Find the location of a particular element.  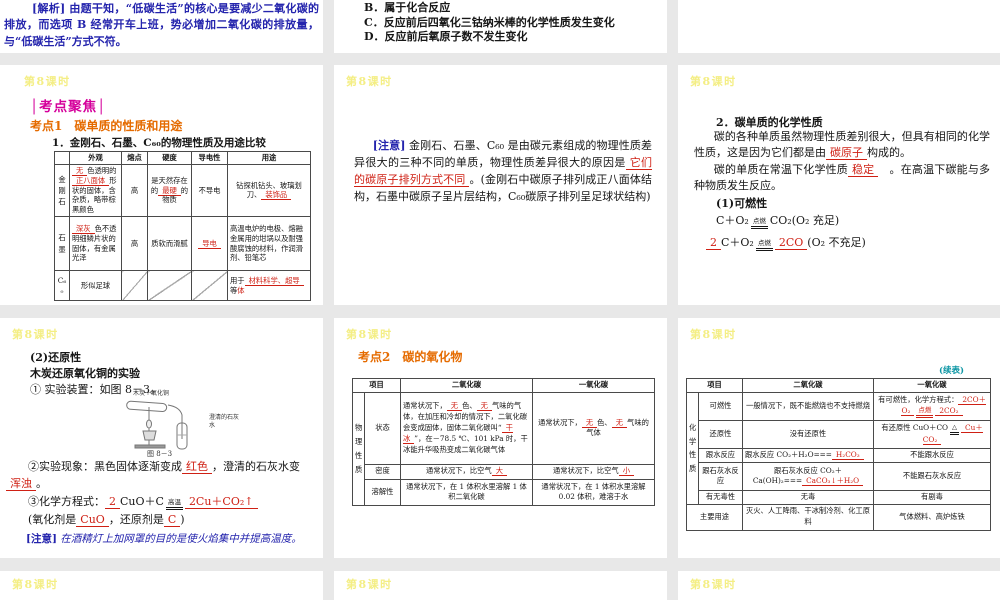

col-header-hardness: 硬度 is located at coordinates (169, 158).